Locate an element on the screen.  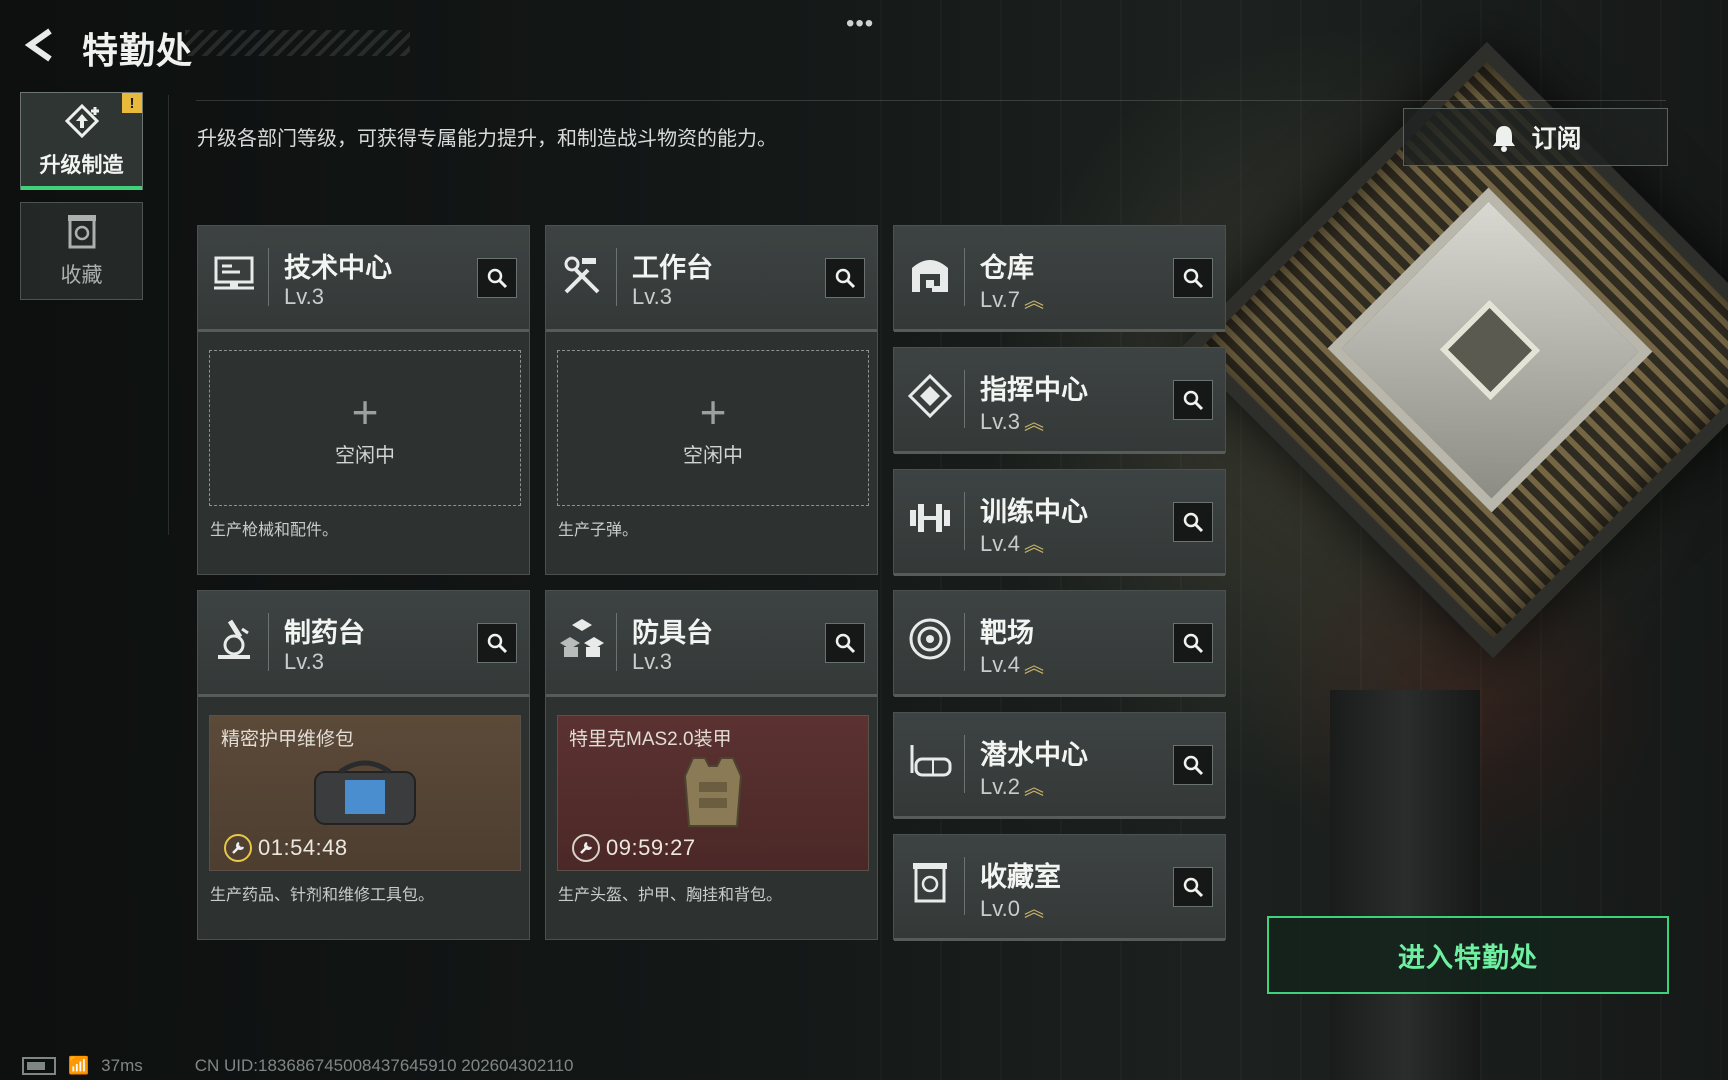
facility-name: 仓库 is located at coordinates (1007, 268).